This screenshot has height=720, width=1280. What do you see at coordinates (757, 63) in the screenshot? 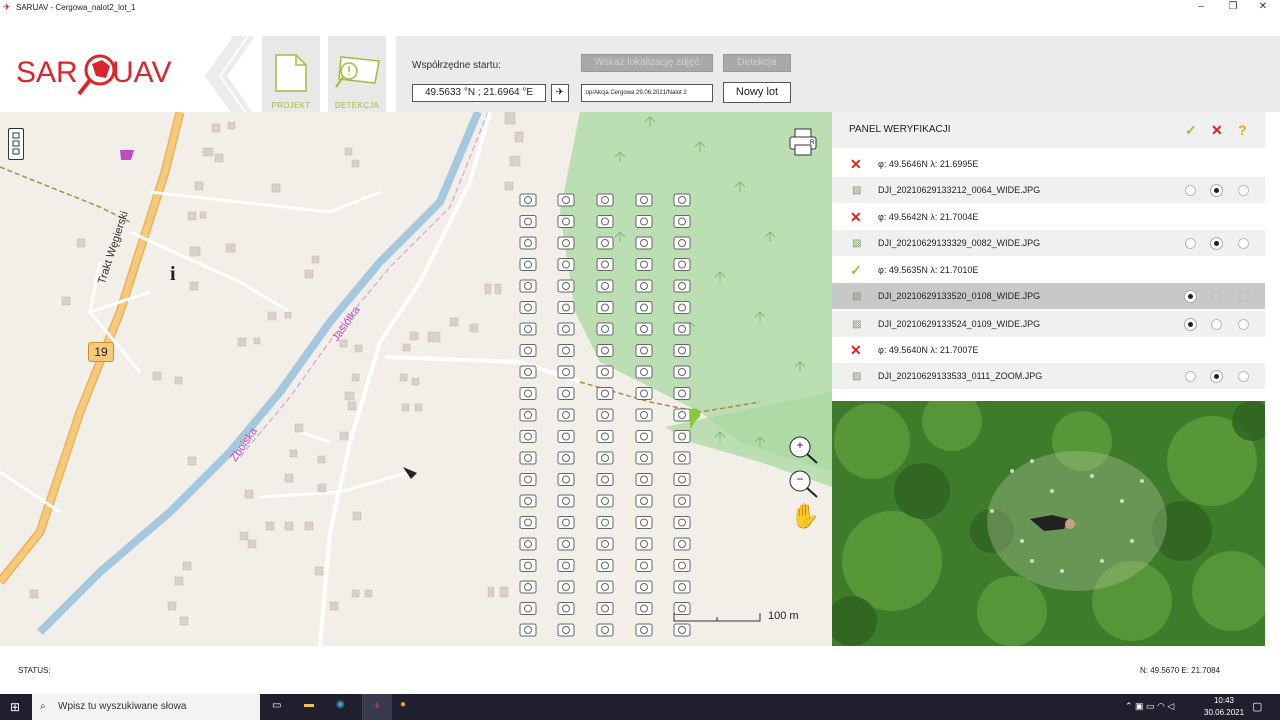
I see `detect-button: Detekcja` at bounding box center [757, 63].